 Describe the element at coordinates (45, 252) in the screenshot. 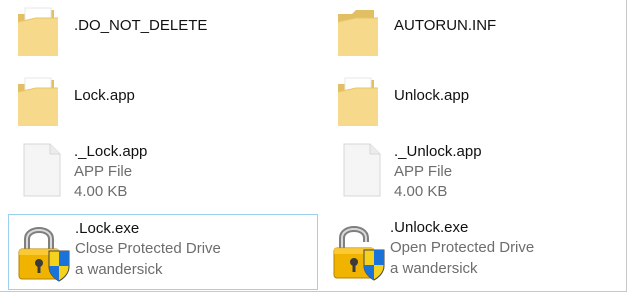

I see `lock-shield-icon` at that location.